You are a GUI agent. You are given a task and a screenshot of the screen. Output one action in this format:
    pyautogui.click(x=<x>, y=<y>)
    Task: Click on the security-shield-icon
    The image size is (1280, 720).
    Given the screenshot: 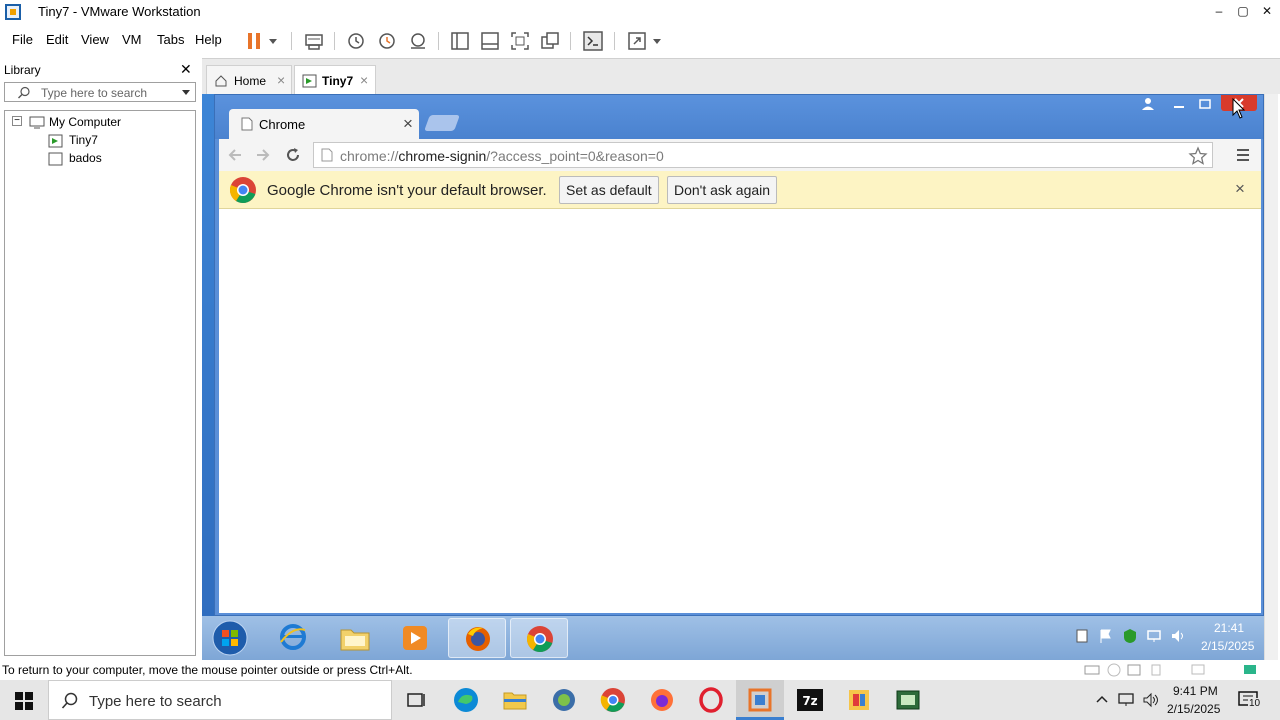 What is the action you would take?
    pyautogui.click(x=1130, y=636)
    